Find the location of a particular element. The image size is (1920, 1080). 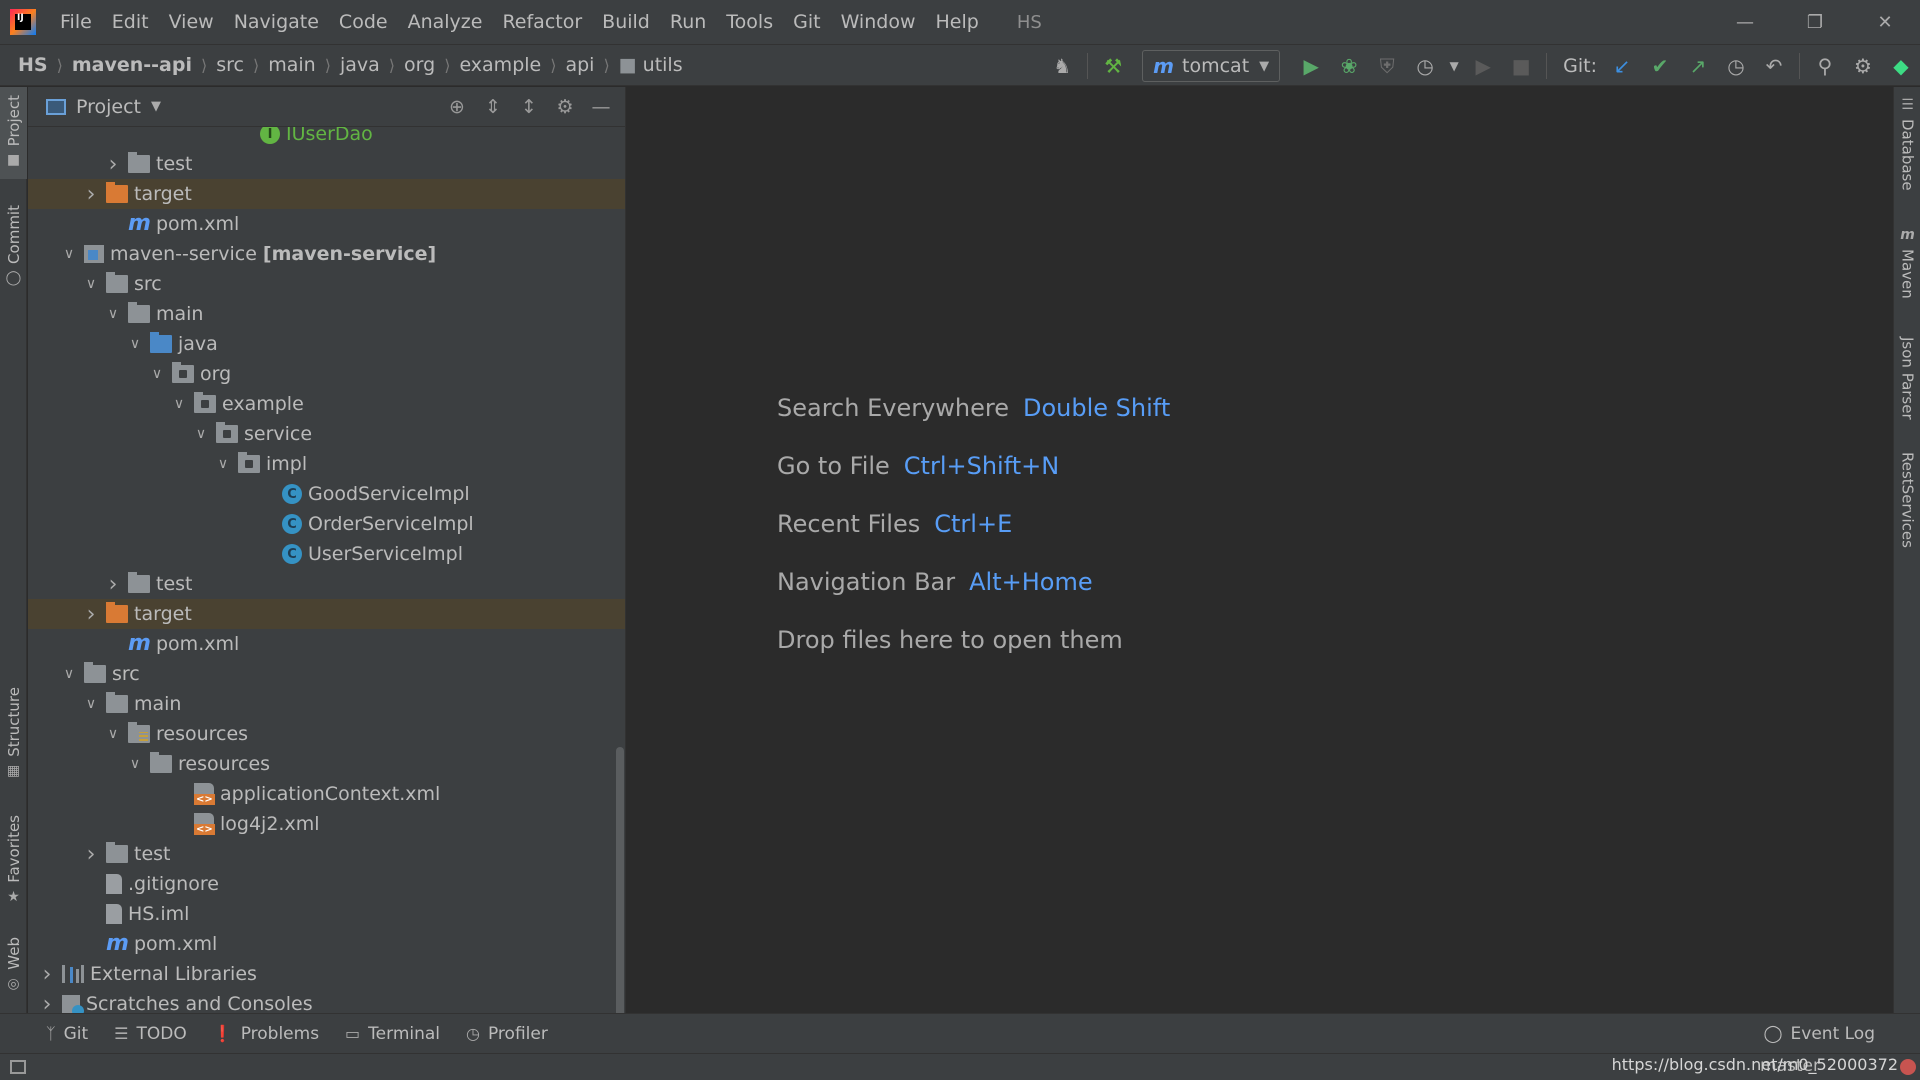

tree-node: log4j2.xml is located at coordinates (326, 824).